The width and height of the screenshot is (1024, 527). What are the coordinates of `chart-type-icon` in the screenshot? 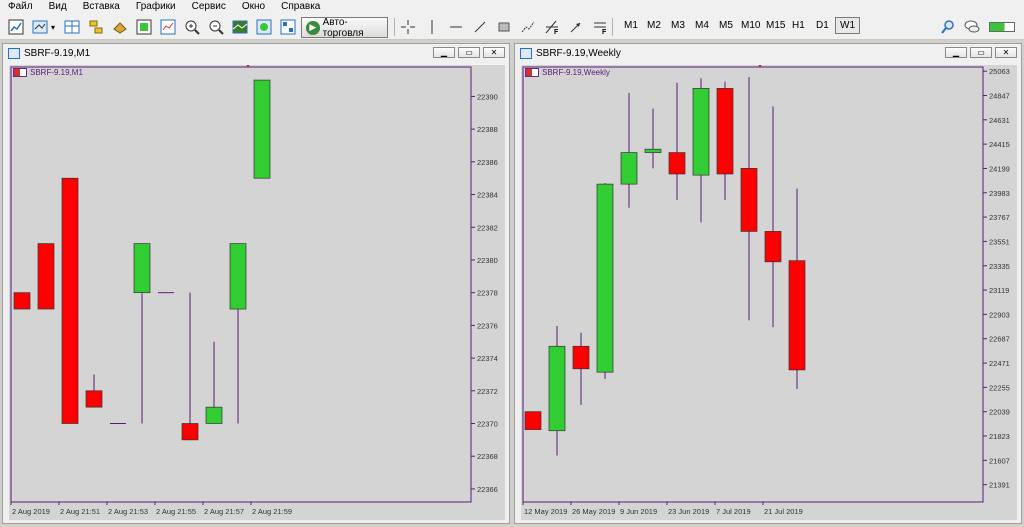 It's located at (40, 27).